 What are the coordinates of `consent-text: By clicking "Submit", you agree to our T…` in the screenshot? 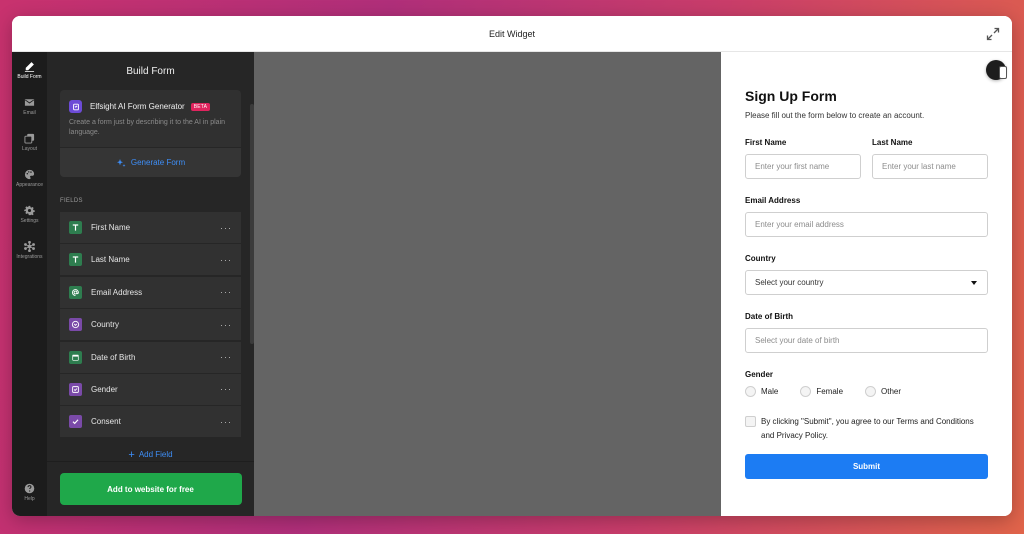 It's located at (867, 428).